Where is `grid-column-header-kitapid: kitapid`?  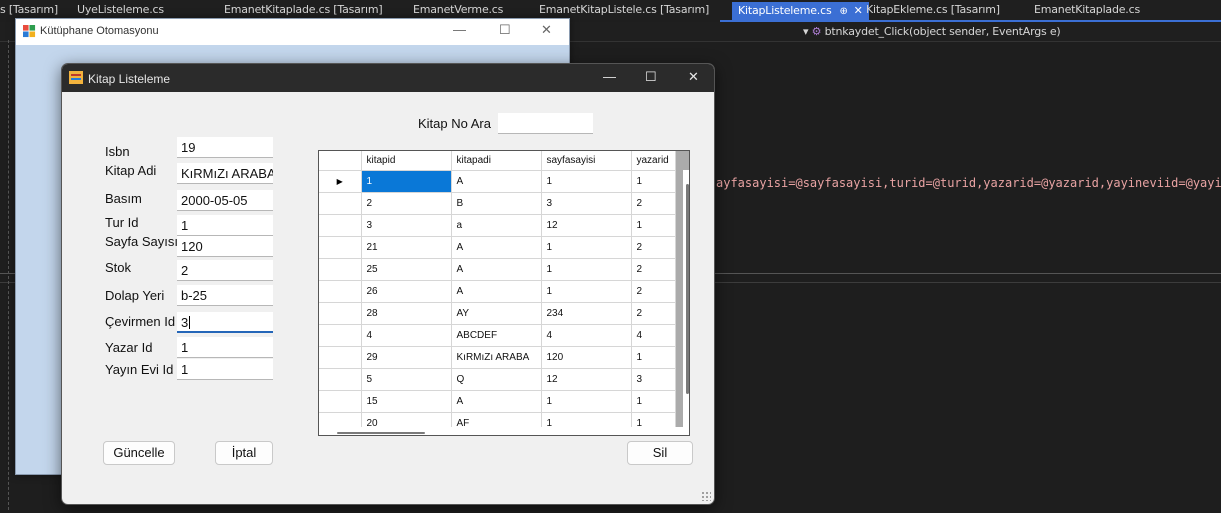
grid-column-header-kitapid: kitapid is located at coordinates (406, 161).